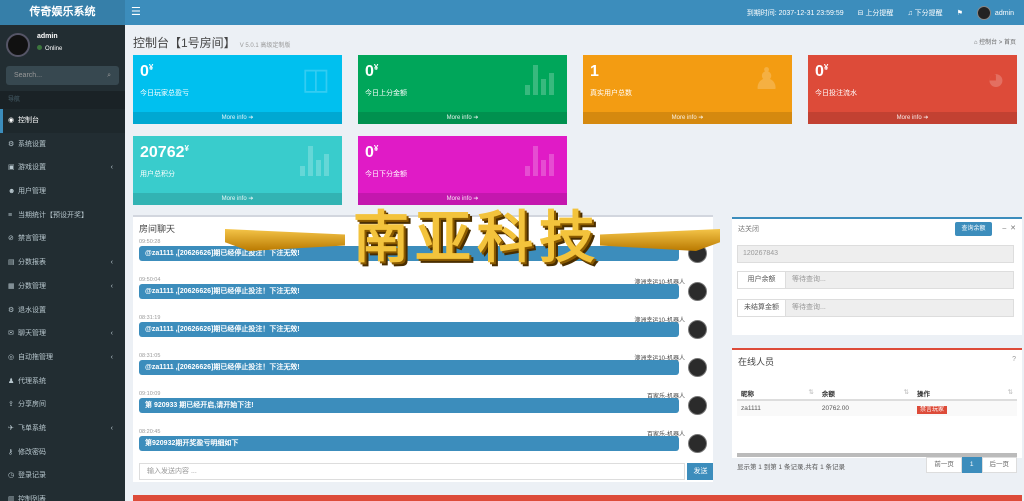  Describe the element at coordinates (12, 192) in the screenshot. I see `users-icon: ☻` at that location.